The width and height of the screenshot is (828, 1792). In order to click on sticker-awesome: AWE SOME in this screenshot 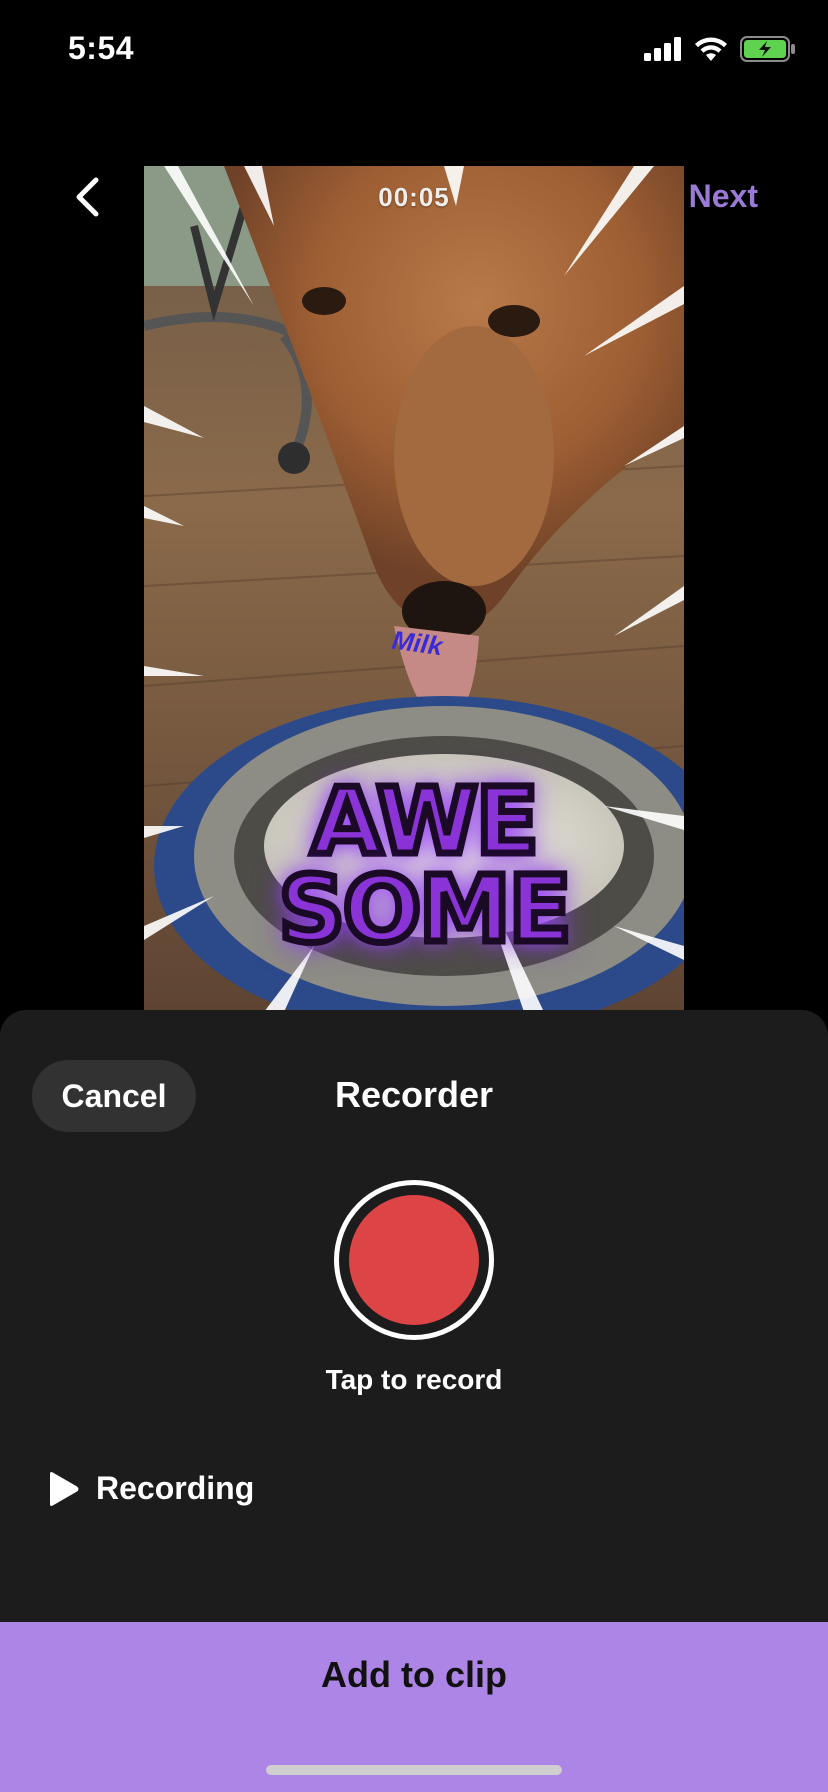, I will do `click(424, 865)`.